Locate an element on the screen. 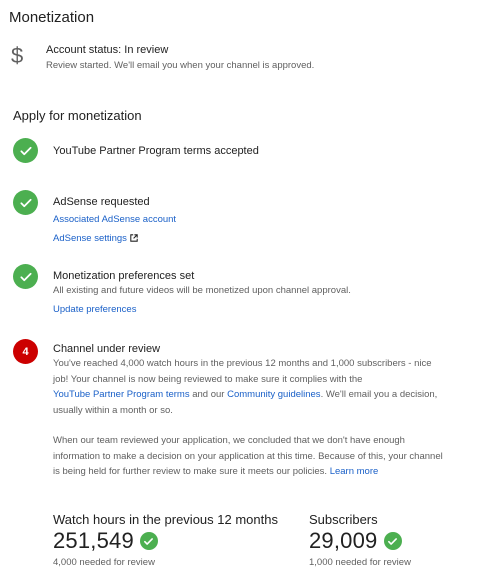 This screenshot has height=573, width=486. associated-adsense-link: Associated AdSense account is located at coordinates (114, 220).